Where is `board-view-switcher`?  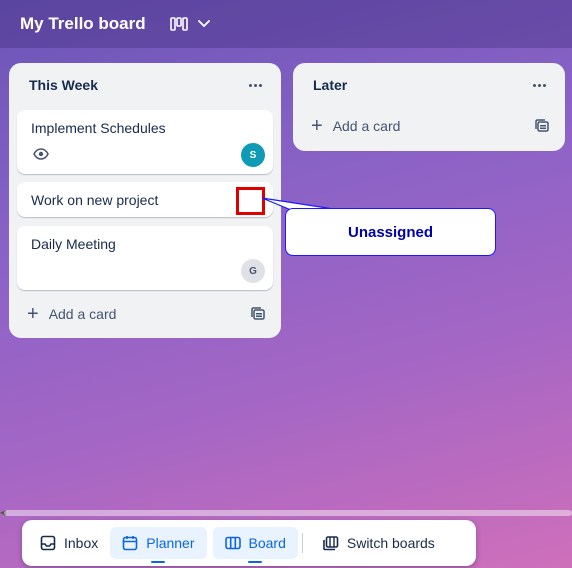 board-view-switcher is located at coordinates (189, 24).